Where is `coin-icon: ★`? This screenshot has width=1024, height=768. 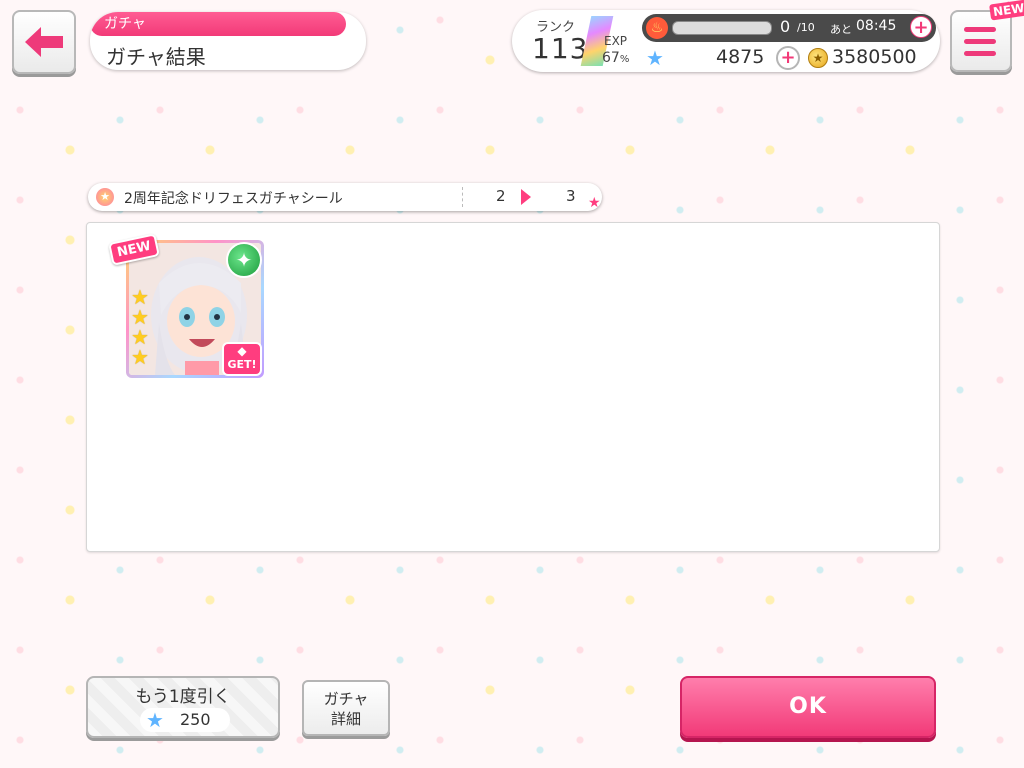
coin-icon: ★ is located at coordinates (818, 58).